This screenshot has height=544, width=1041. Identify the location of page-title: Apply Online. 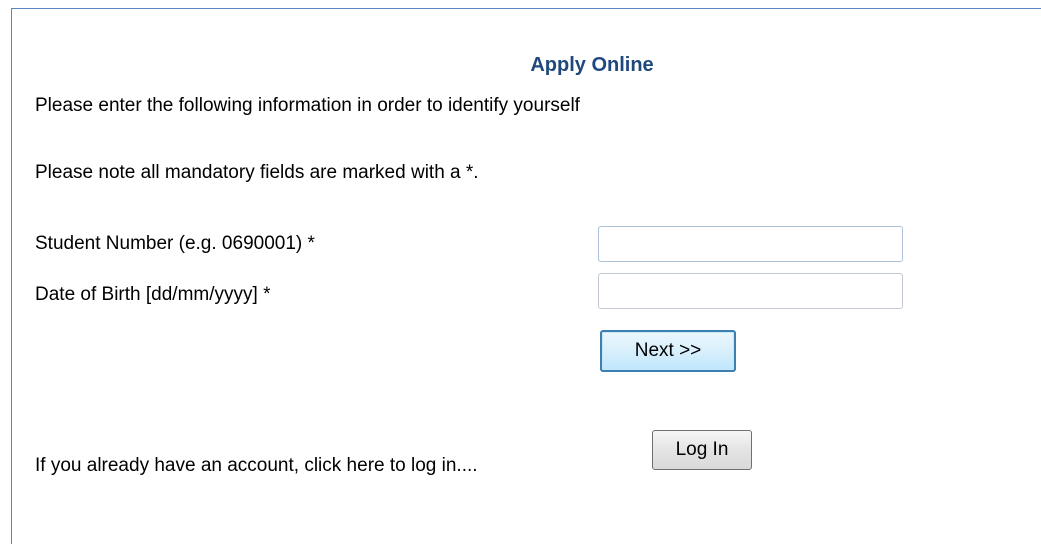
(592, 65).